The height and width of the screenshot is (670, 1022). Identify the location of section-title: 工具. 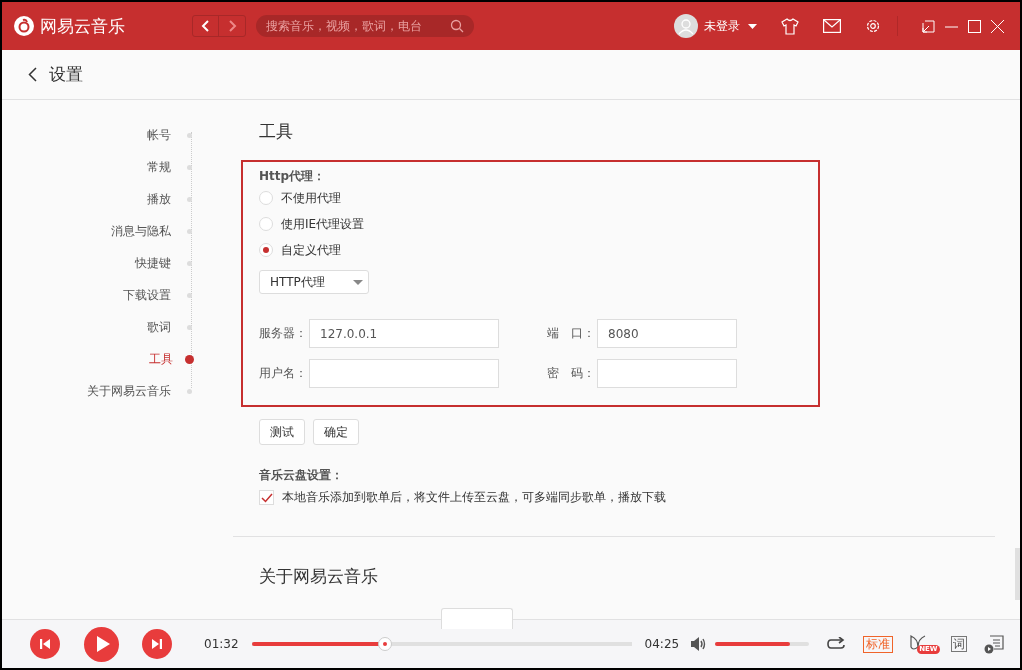
(276, 131).